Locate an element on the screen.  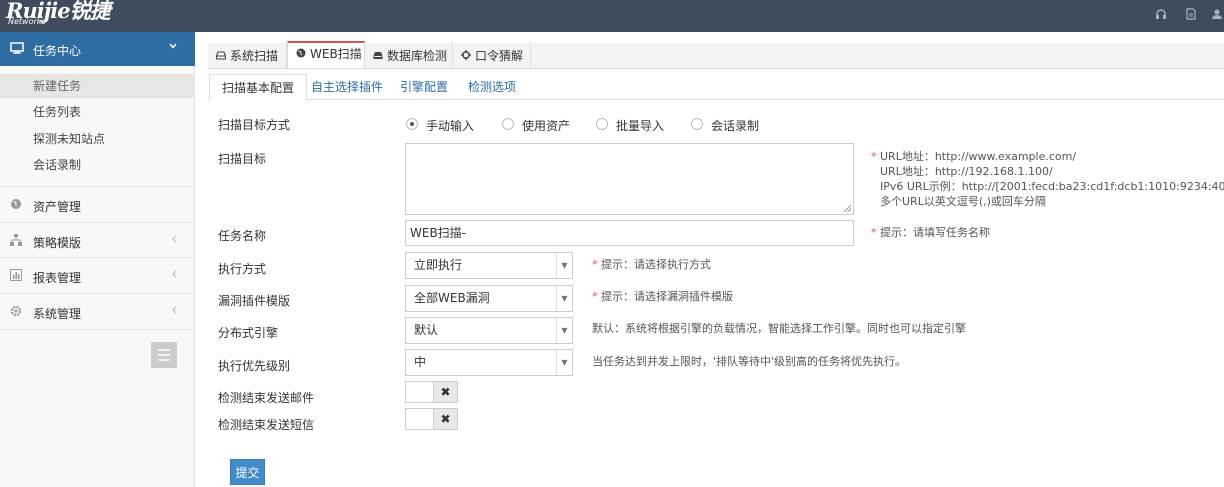
exec-mode-select: 立即执行 ▼ is located at coordinates (489, 265).